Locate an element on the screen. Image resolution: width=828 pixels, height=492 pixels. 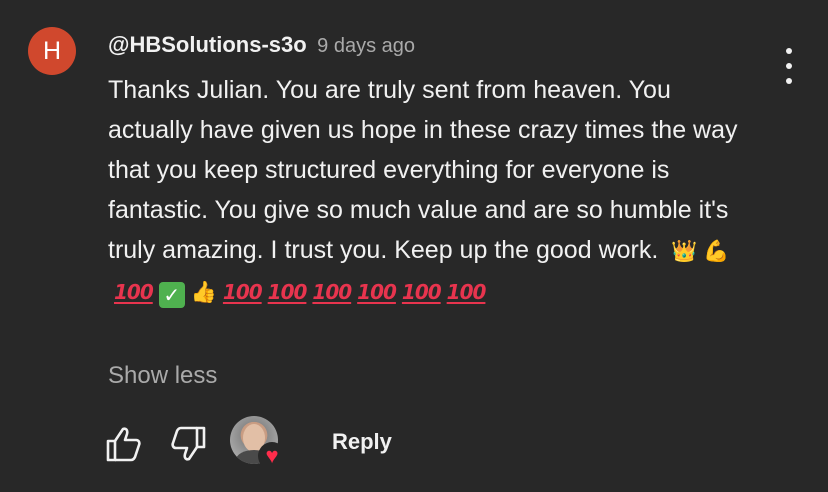
author-avatar: H is located at coordinates (52, 51).